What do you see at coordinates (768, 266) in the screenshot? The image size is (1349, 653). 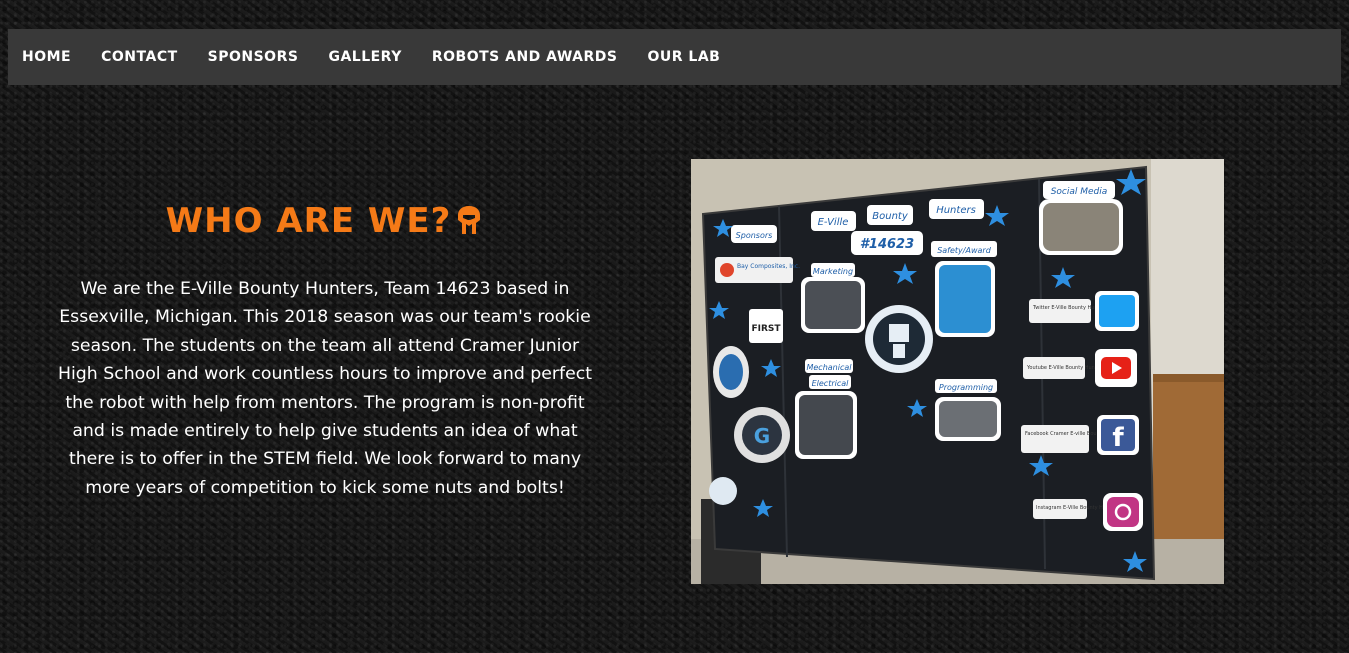 I see `sponsor-name: Bay Composites, Inc.` at bounding box center [768, 266].